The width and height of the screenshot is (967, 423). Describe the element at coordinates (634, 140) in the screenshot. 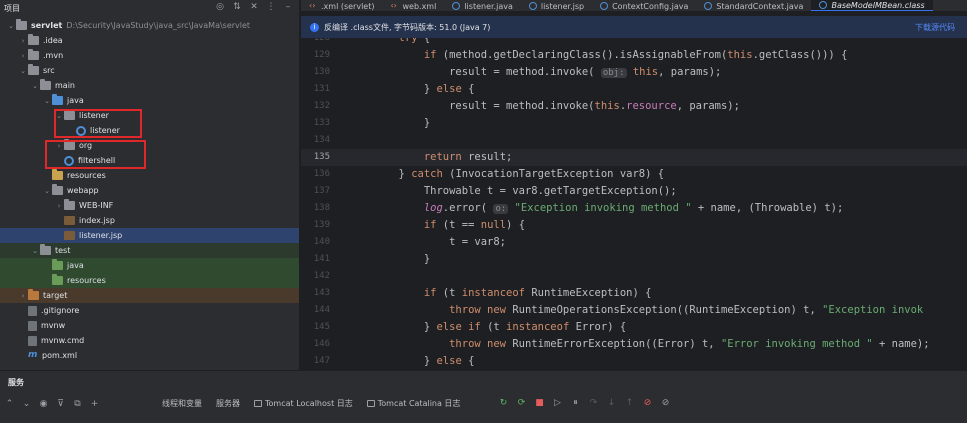

I see `code-line: 134` at that location.